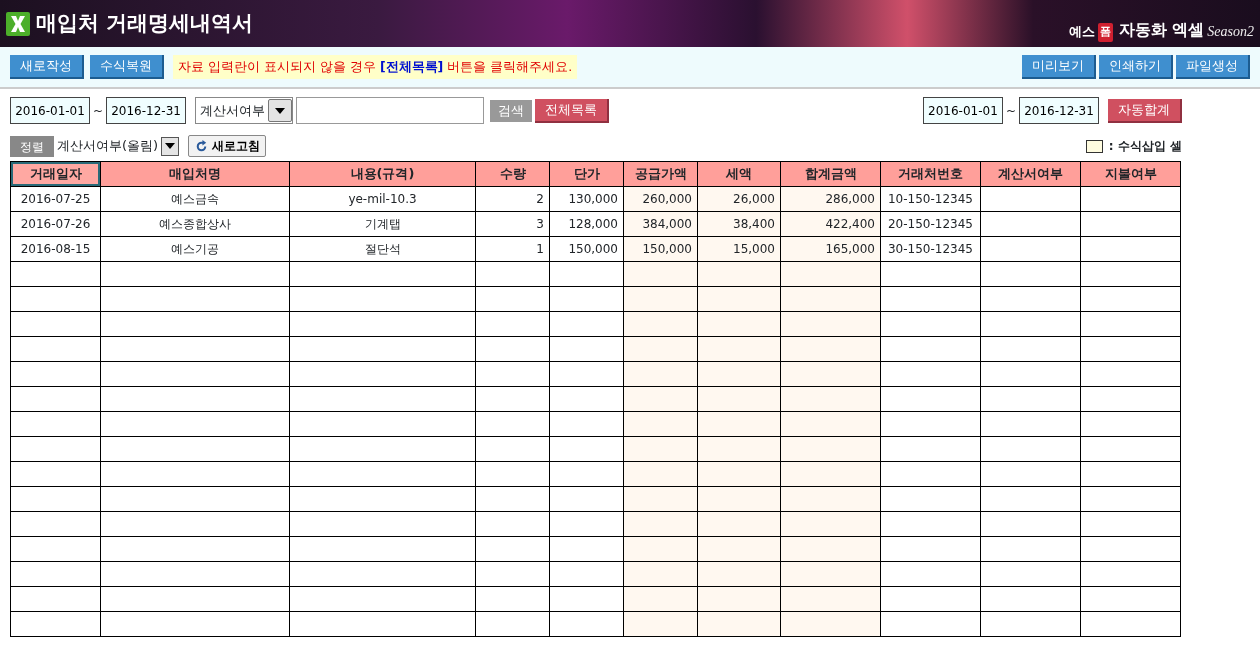  Describe the element at coordinates (195, 174) in the screenshot. I see `column-header: 매입처명` at that location.